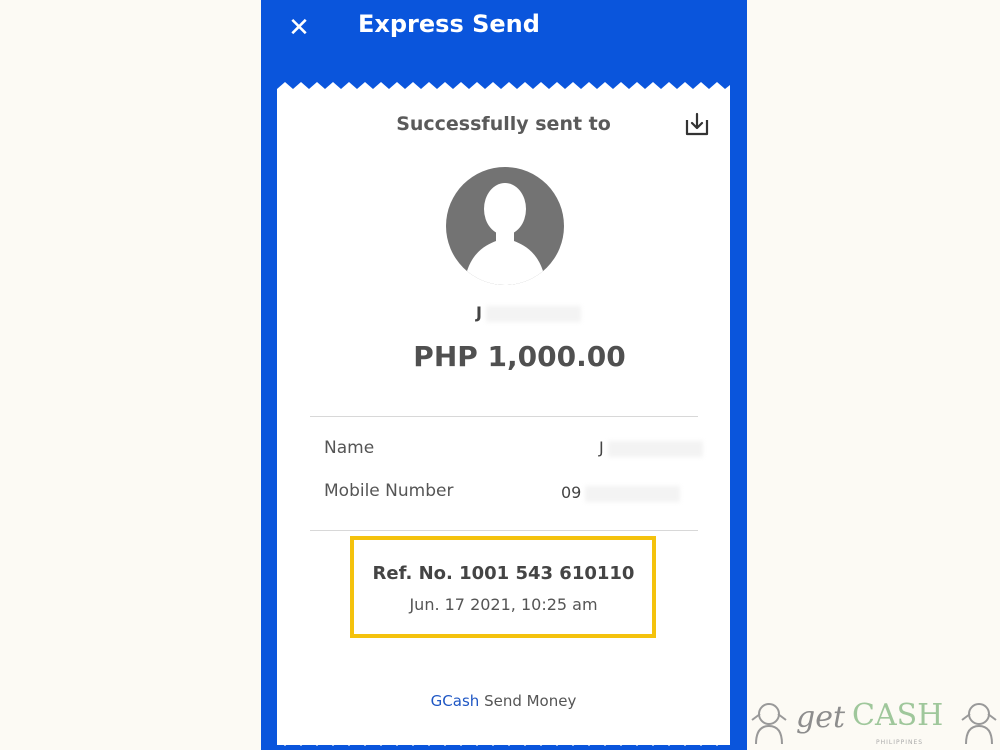 The image size is (1000, 750). Describe the element at coordinates (449, 24) in the screenshot. I see `page-title: Express Send` at that location.